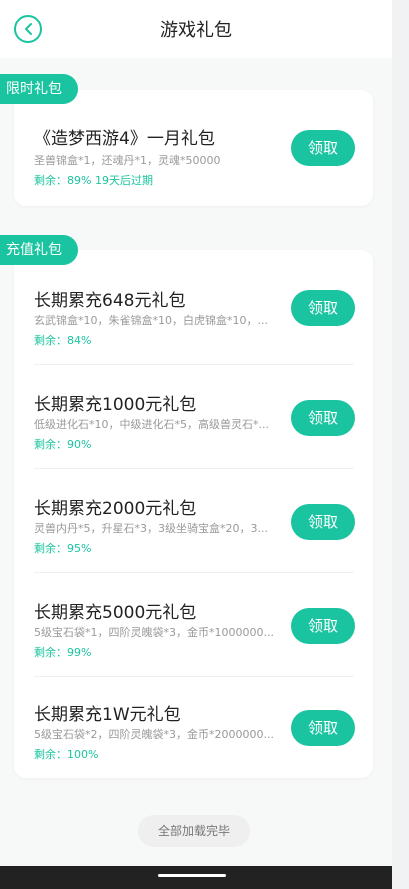  I want to click on system-nav-bar, so click(196, 877).